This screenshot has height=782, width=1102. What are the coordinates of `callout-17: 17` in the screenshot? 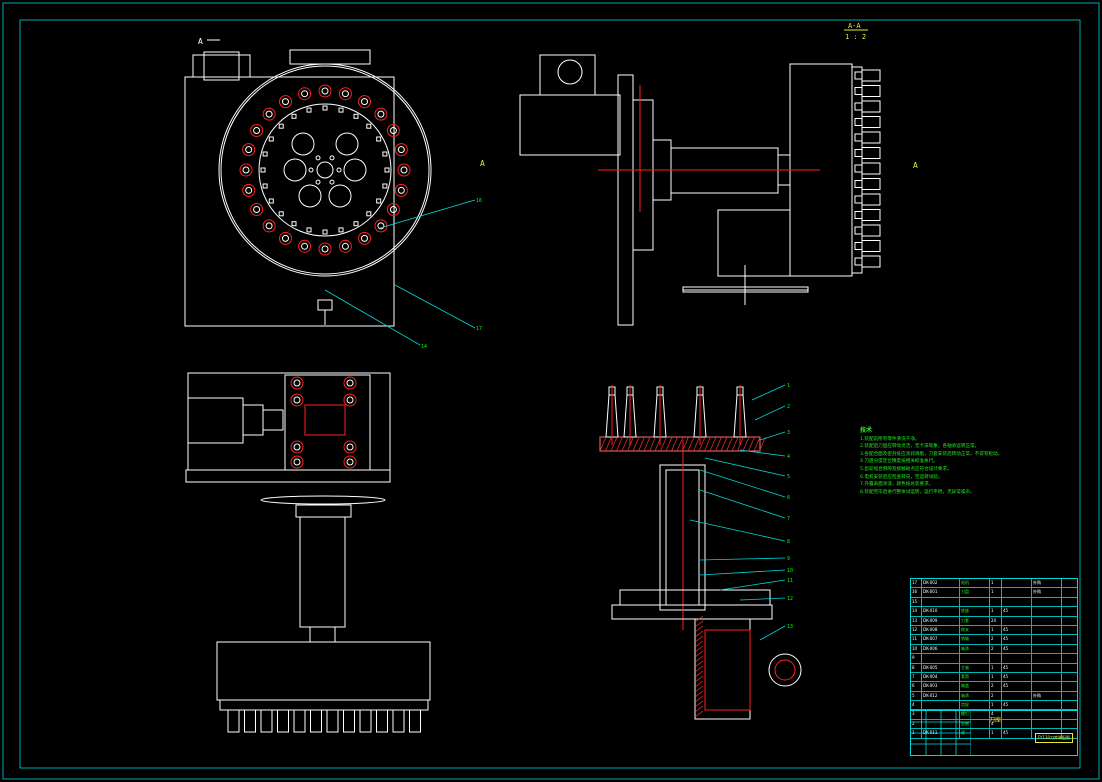 It's located at (479, 329).